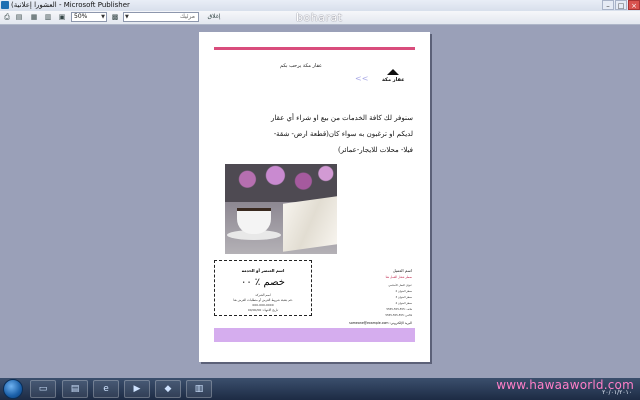  Describe the element at coordinates (199, 389) in the screenshot. I see `publisher-icon: ▥` at that location.